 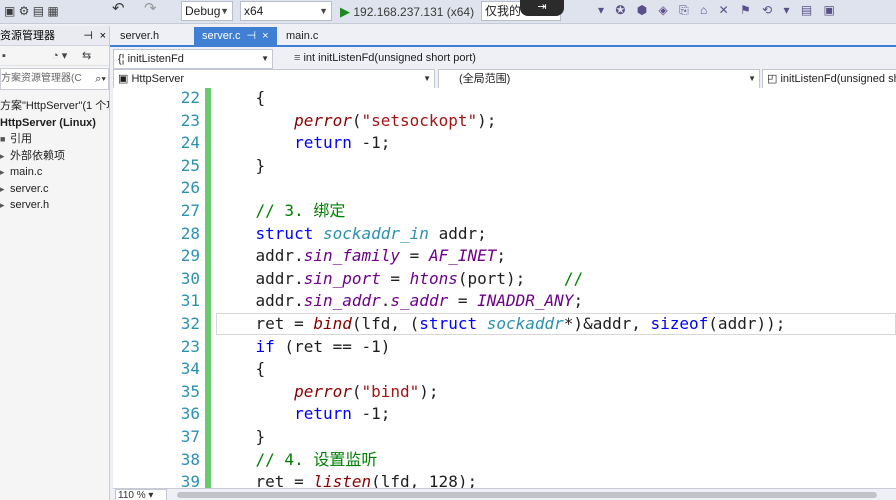 I want to click on code-line: 23 if (ret == -1), so click(x=504, y=347).